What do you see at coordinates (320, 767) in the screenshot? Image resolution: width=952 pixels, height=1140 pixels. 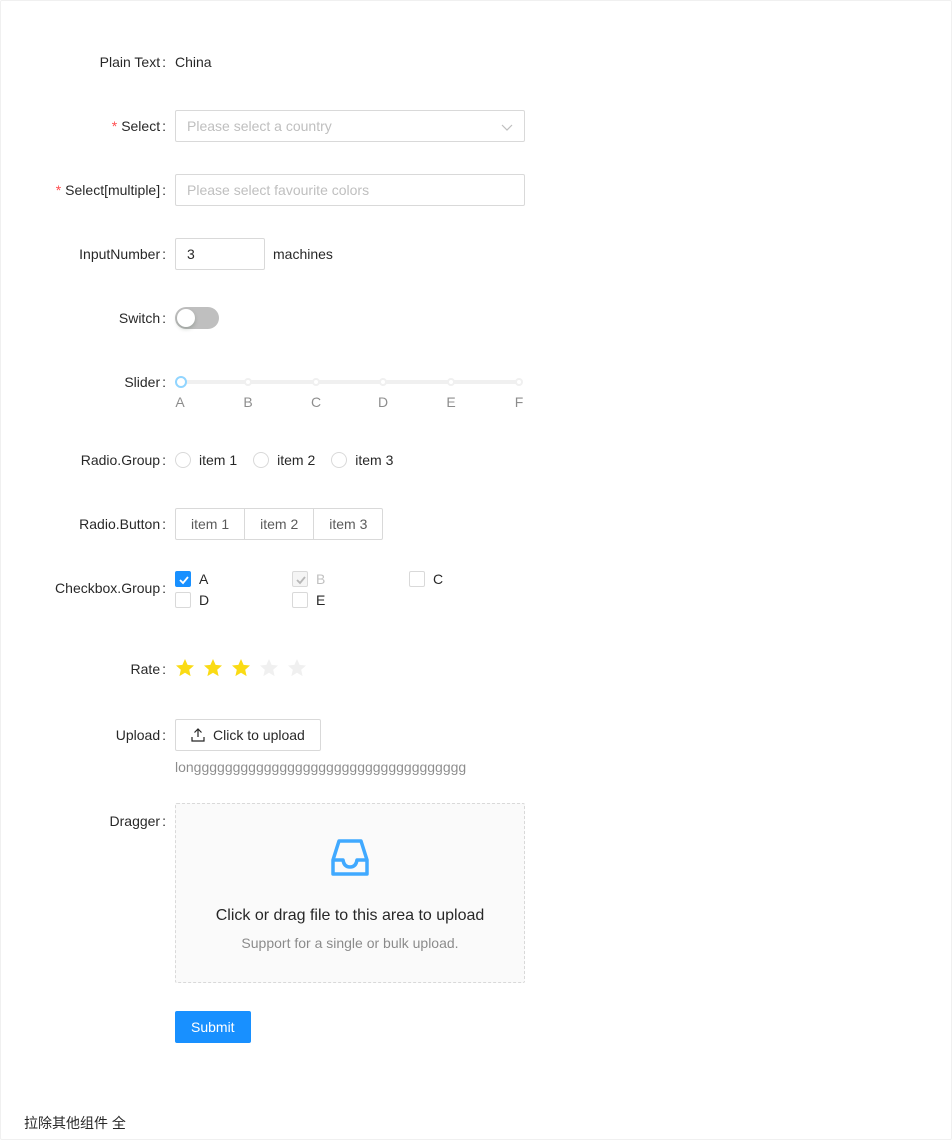 I see `uploaded-file-name: longgggggggggggggggggggggggggggggggggg` at bounding box center [320, 767].